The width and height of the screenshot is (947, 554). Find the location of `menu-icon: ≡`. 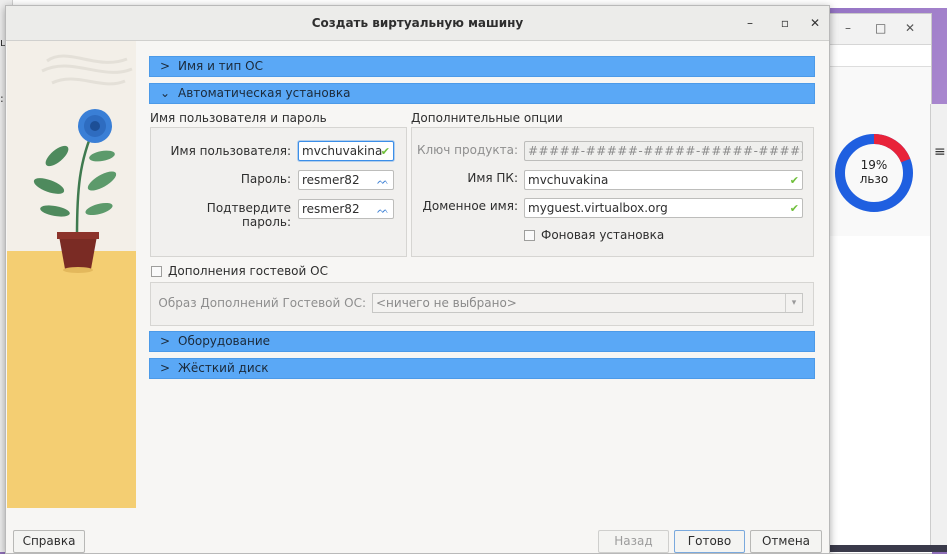

menu-icon: ≡ is located at coordinates (940, 152).